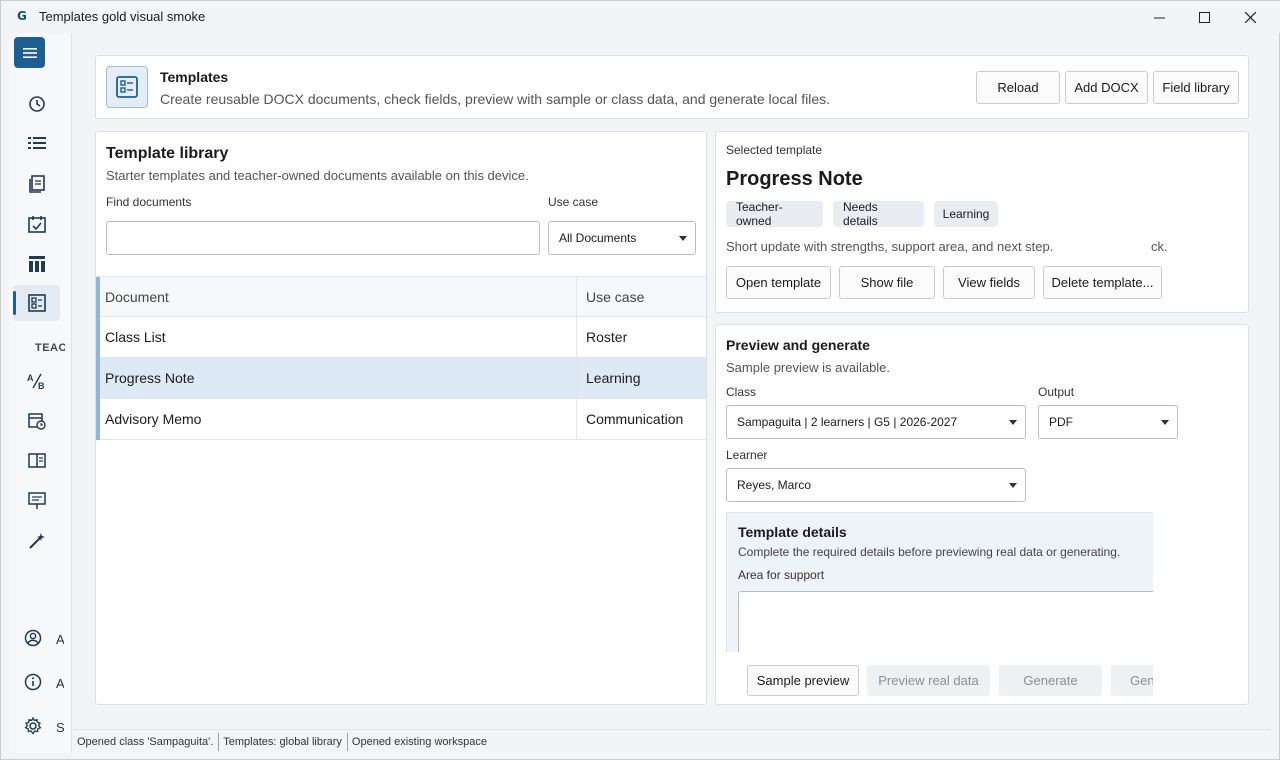 The height and width of the screenshot is (760, 1280). I want to click on library-title: Template library, so click(167, 153).